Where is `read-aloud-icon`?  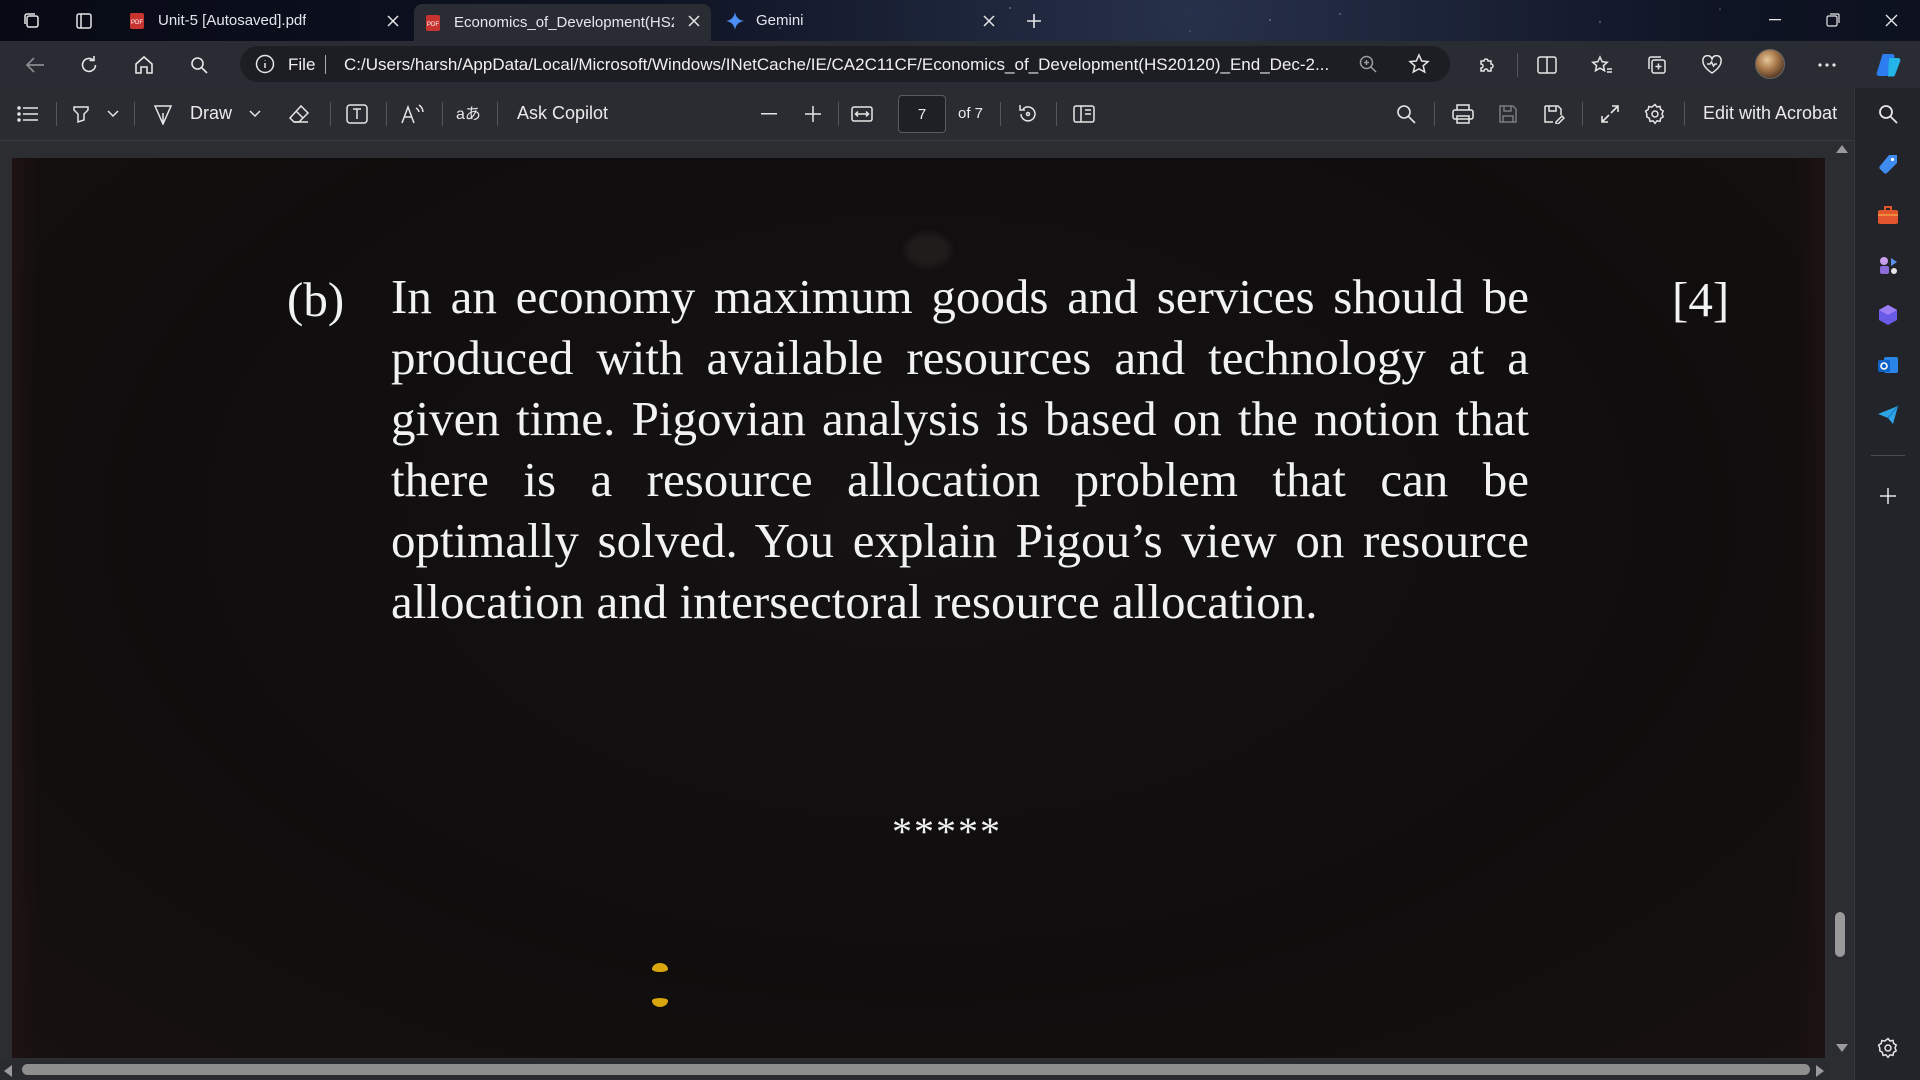
read-aloud-icon is located at coordinates (413, 114).